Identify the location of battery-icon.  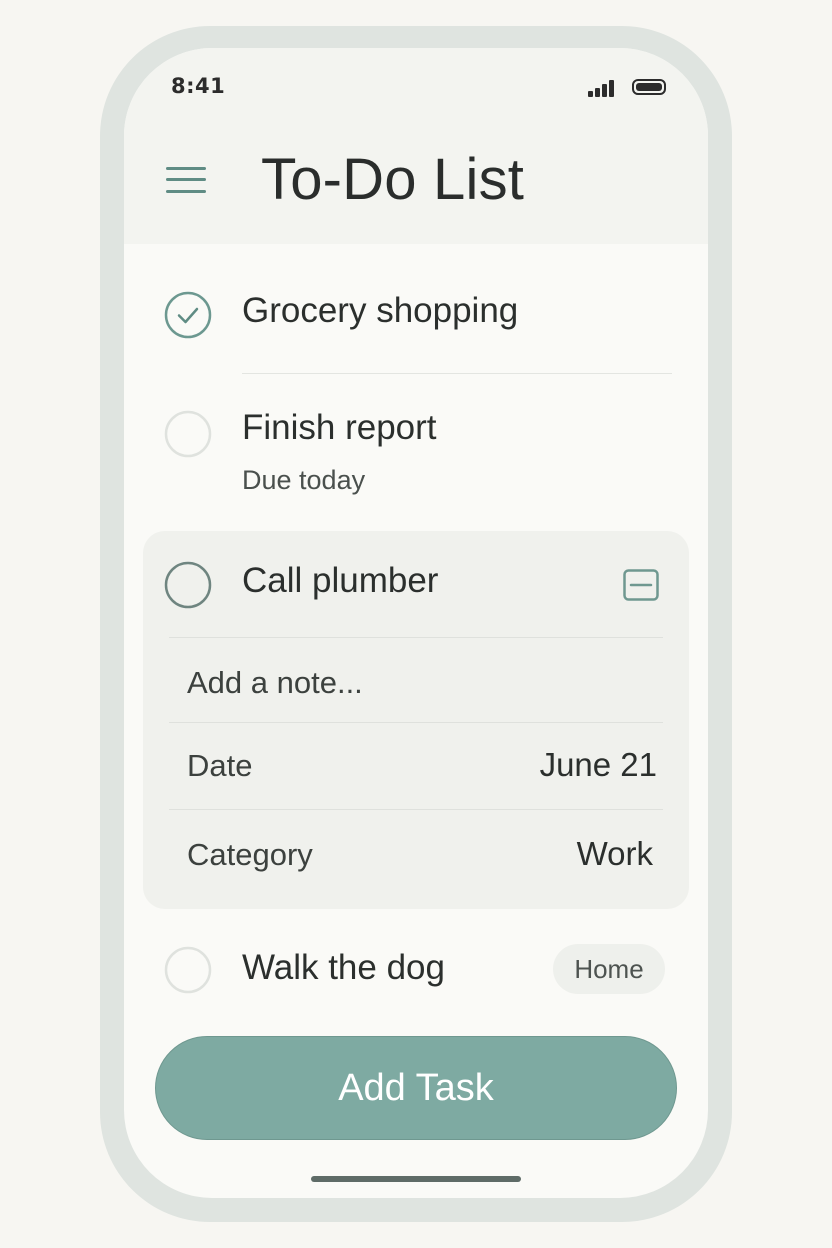
(649, 87).